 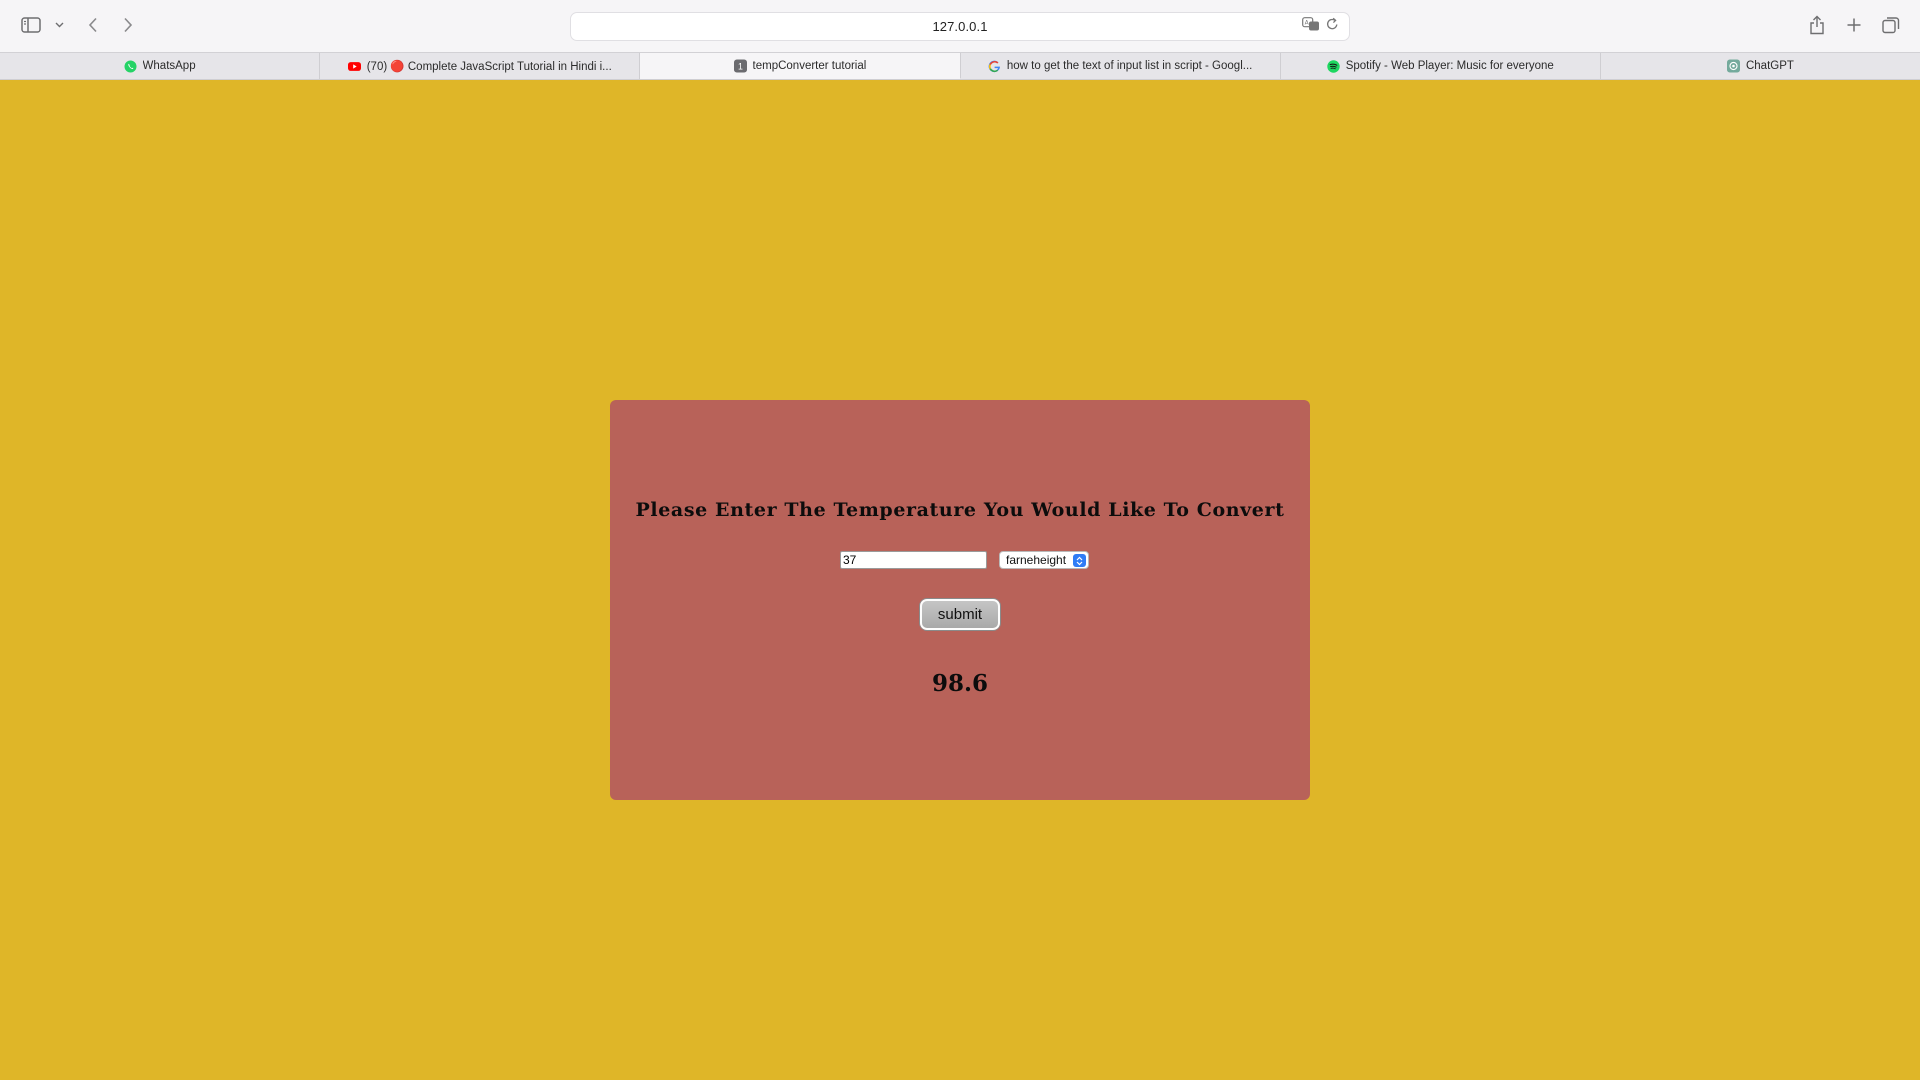 What do you see at coordinates (1079, 560) in the screenshot?
I see `select-arrows-icon` at bounding box center [1079, 560].